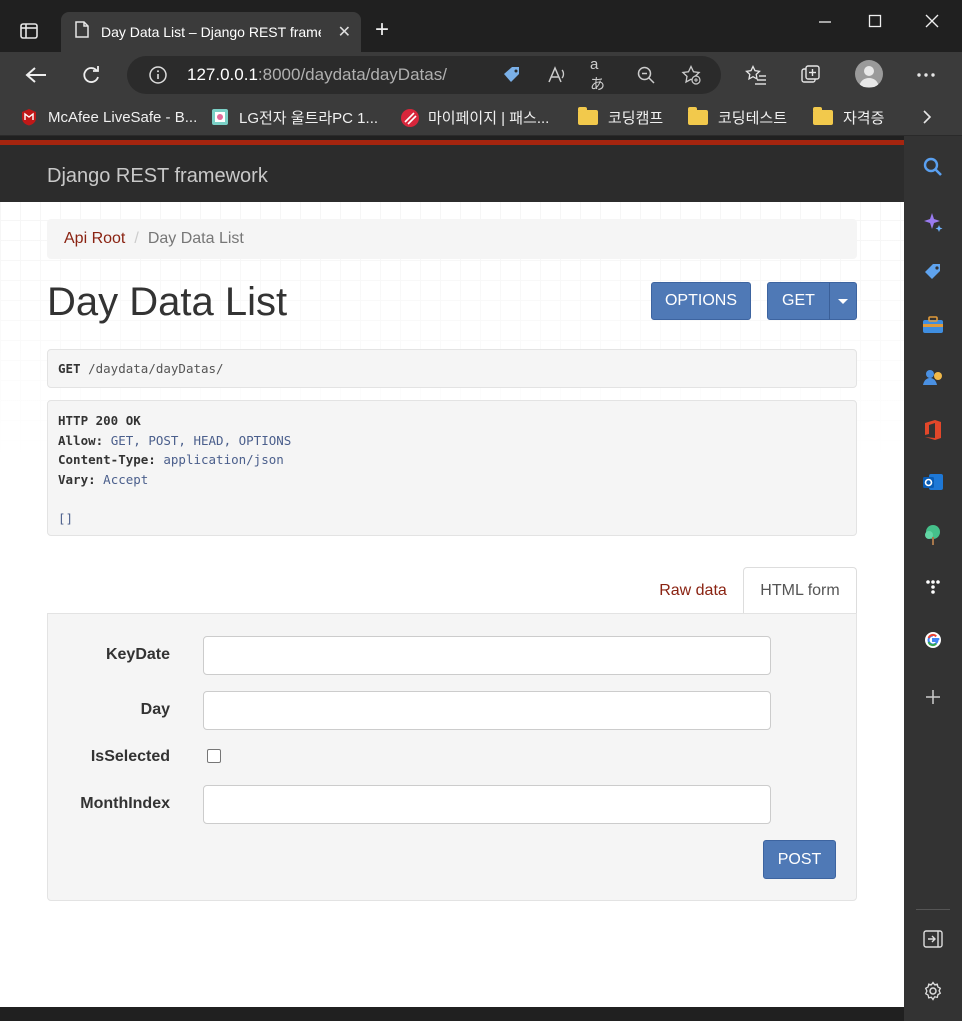  What do you see at coordinates (933, 640) in the screenshot?
I see `google-icon` at bounding box center [933, 640].